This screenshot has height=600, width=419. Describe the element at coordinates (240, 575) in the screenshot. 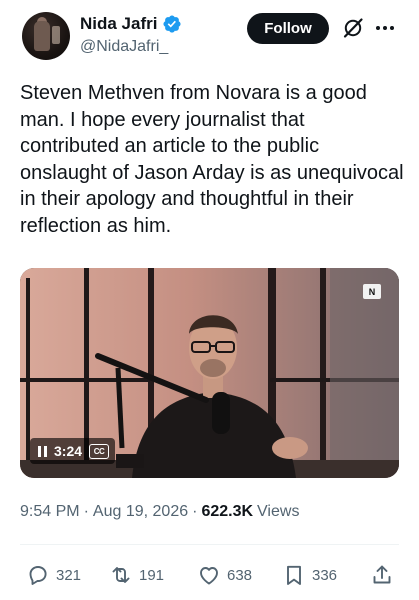

I see `like-count: 638` at that location.